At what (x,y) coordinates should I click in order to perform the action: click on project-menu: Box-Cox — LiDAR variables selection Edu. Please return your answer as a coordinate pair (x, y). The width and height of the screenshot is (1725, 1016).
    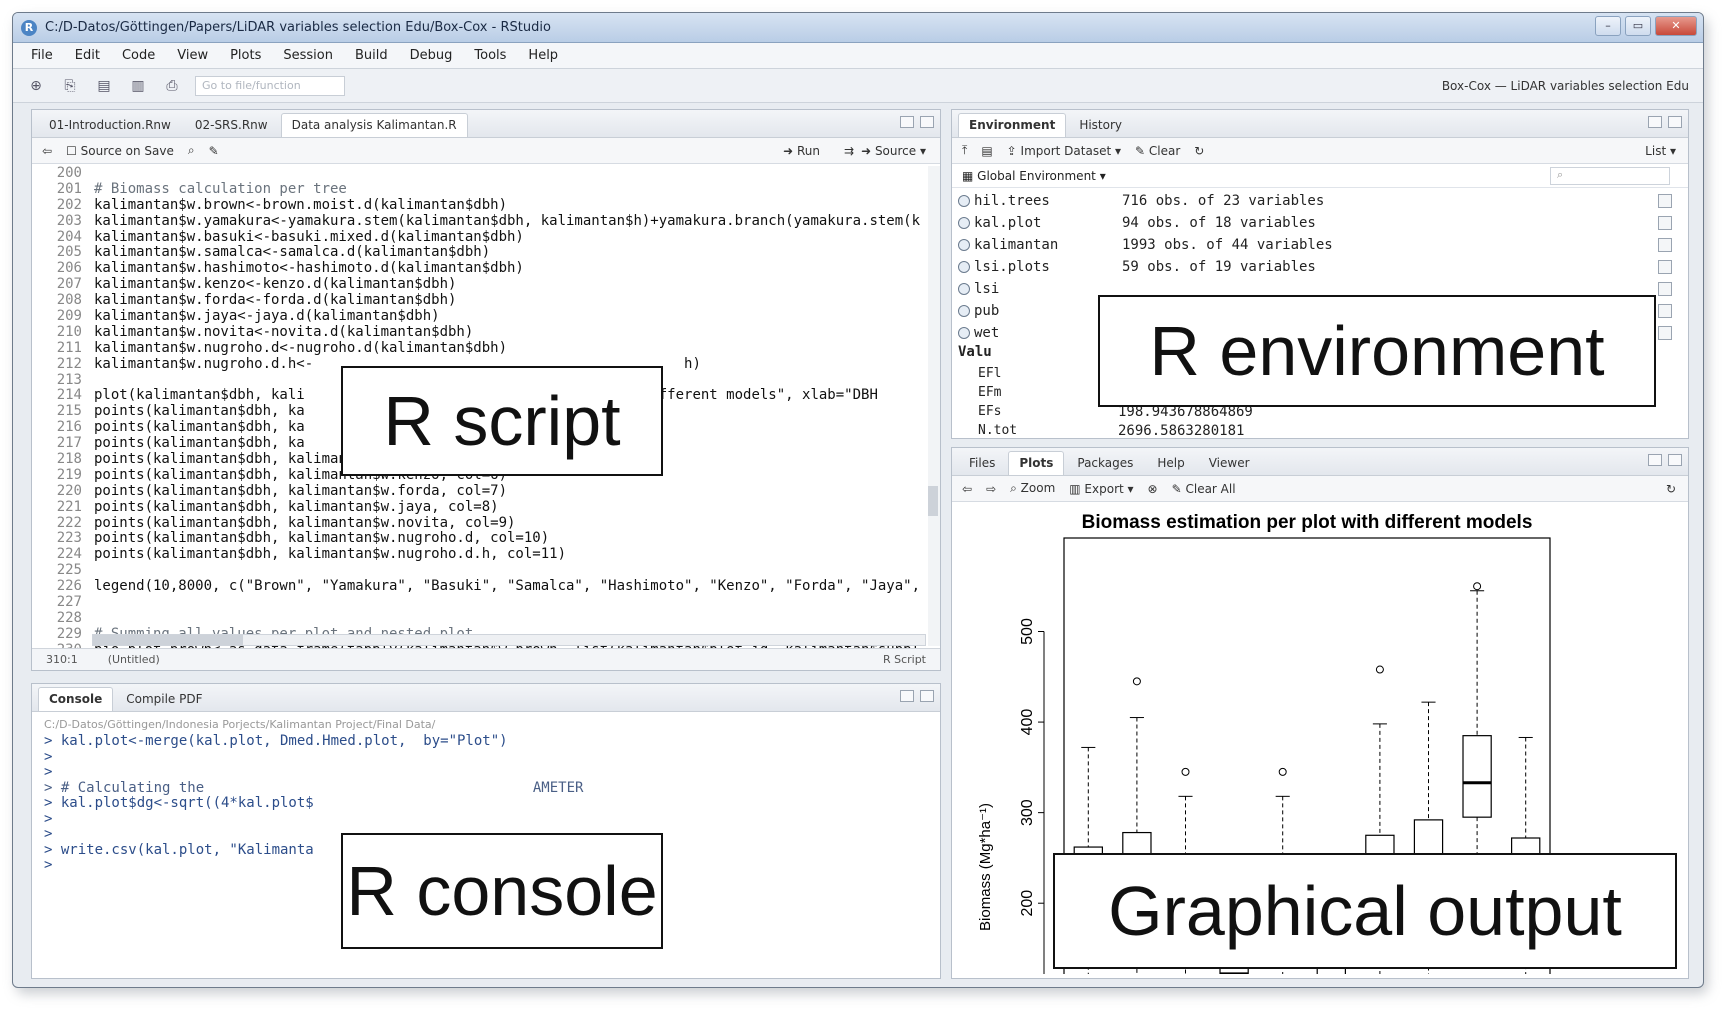
    Looking at the image, I should click on (1565, 86).